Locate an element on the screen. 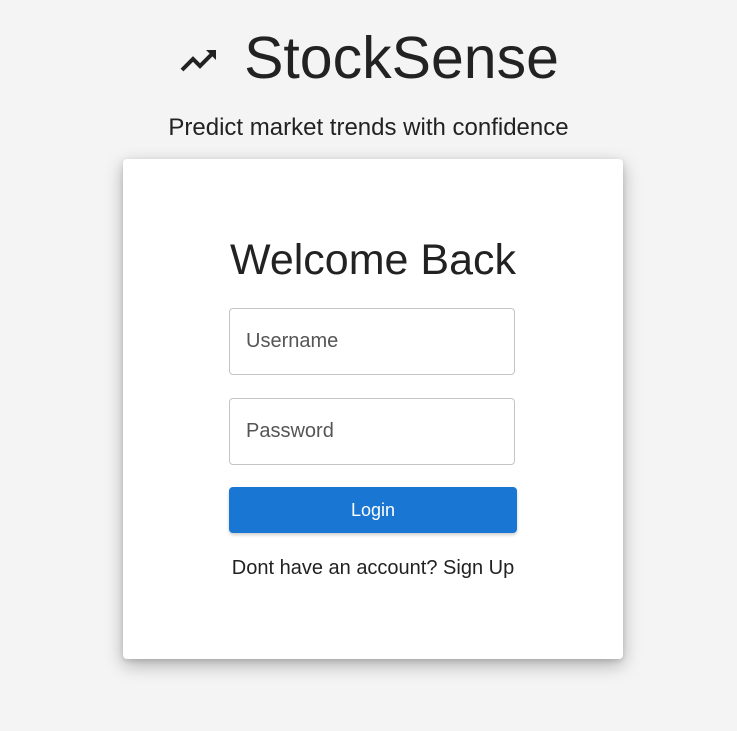 Image resolution: width=737 pixels, height=731 pixels. password-input is located at coordinates (372, 431).